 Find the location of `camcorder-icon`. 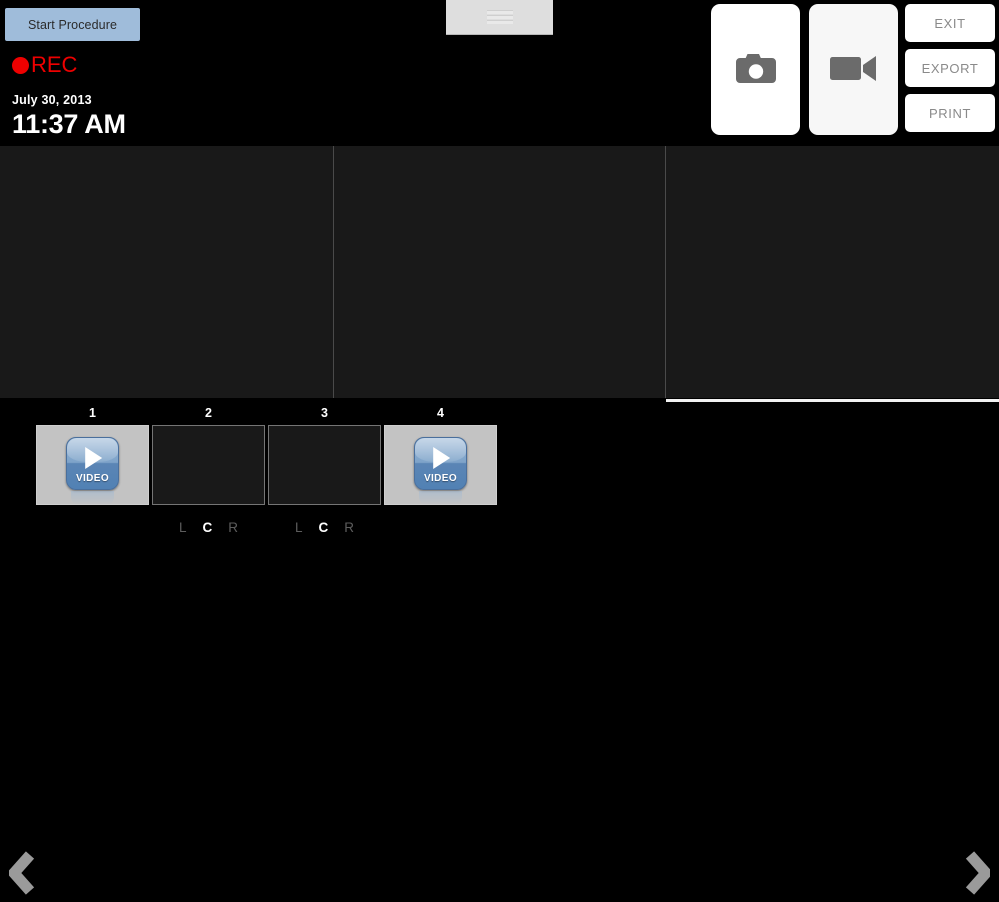

camcorder-icon is located at coordinates (854, 69).